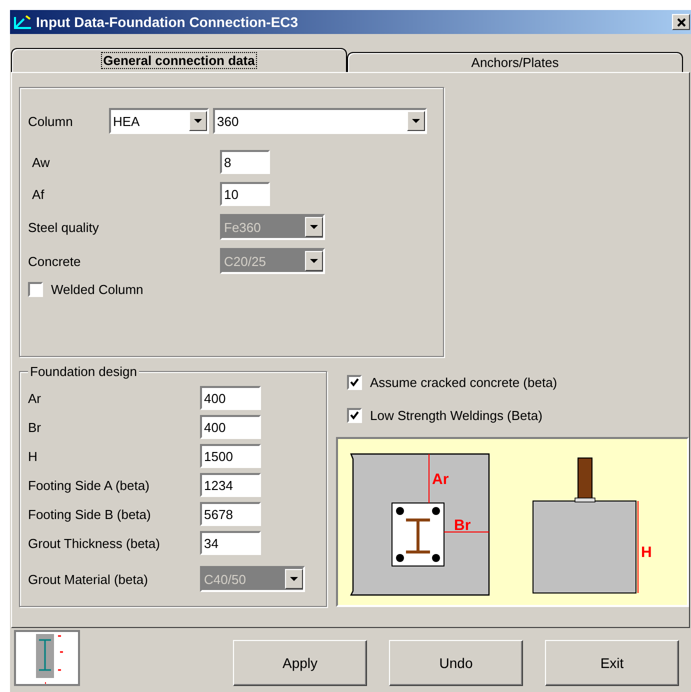 This screenshot has height=692, width=691. I want to click on field-label: Br, so click(35, 427).